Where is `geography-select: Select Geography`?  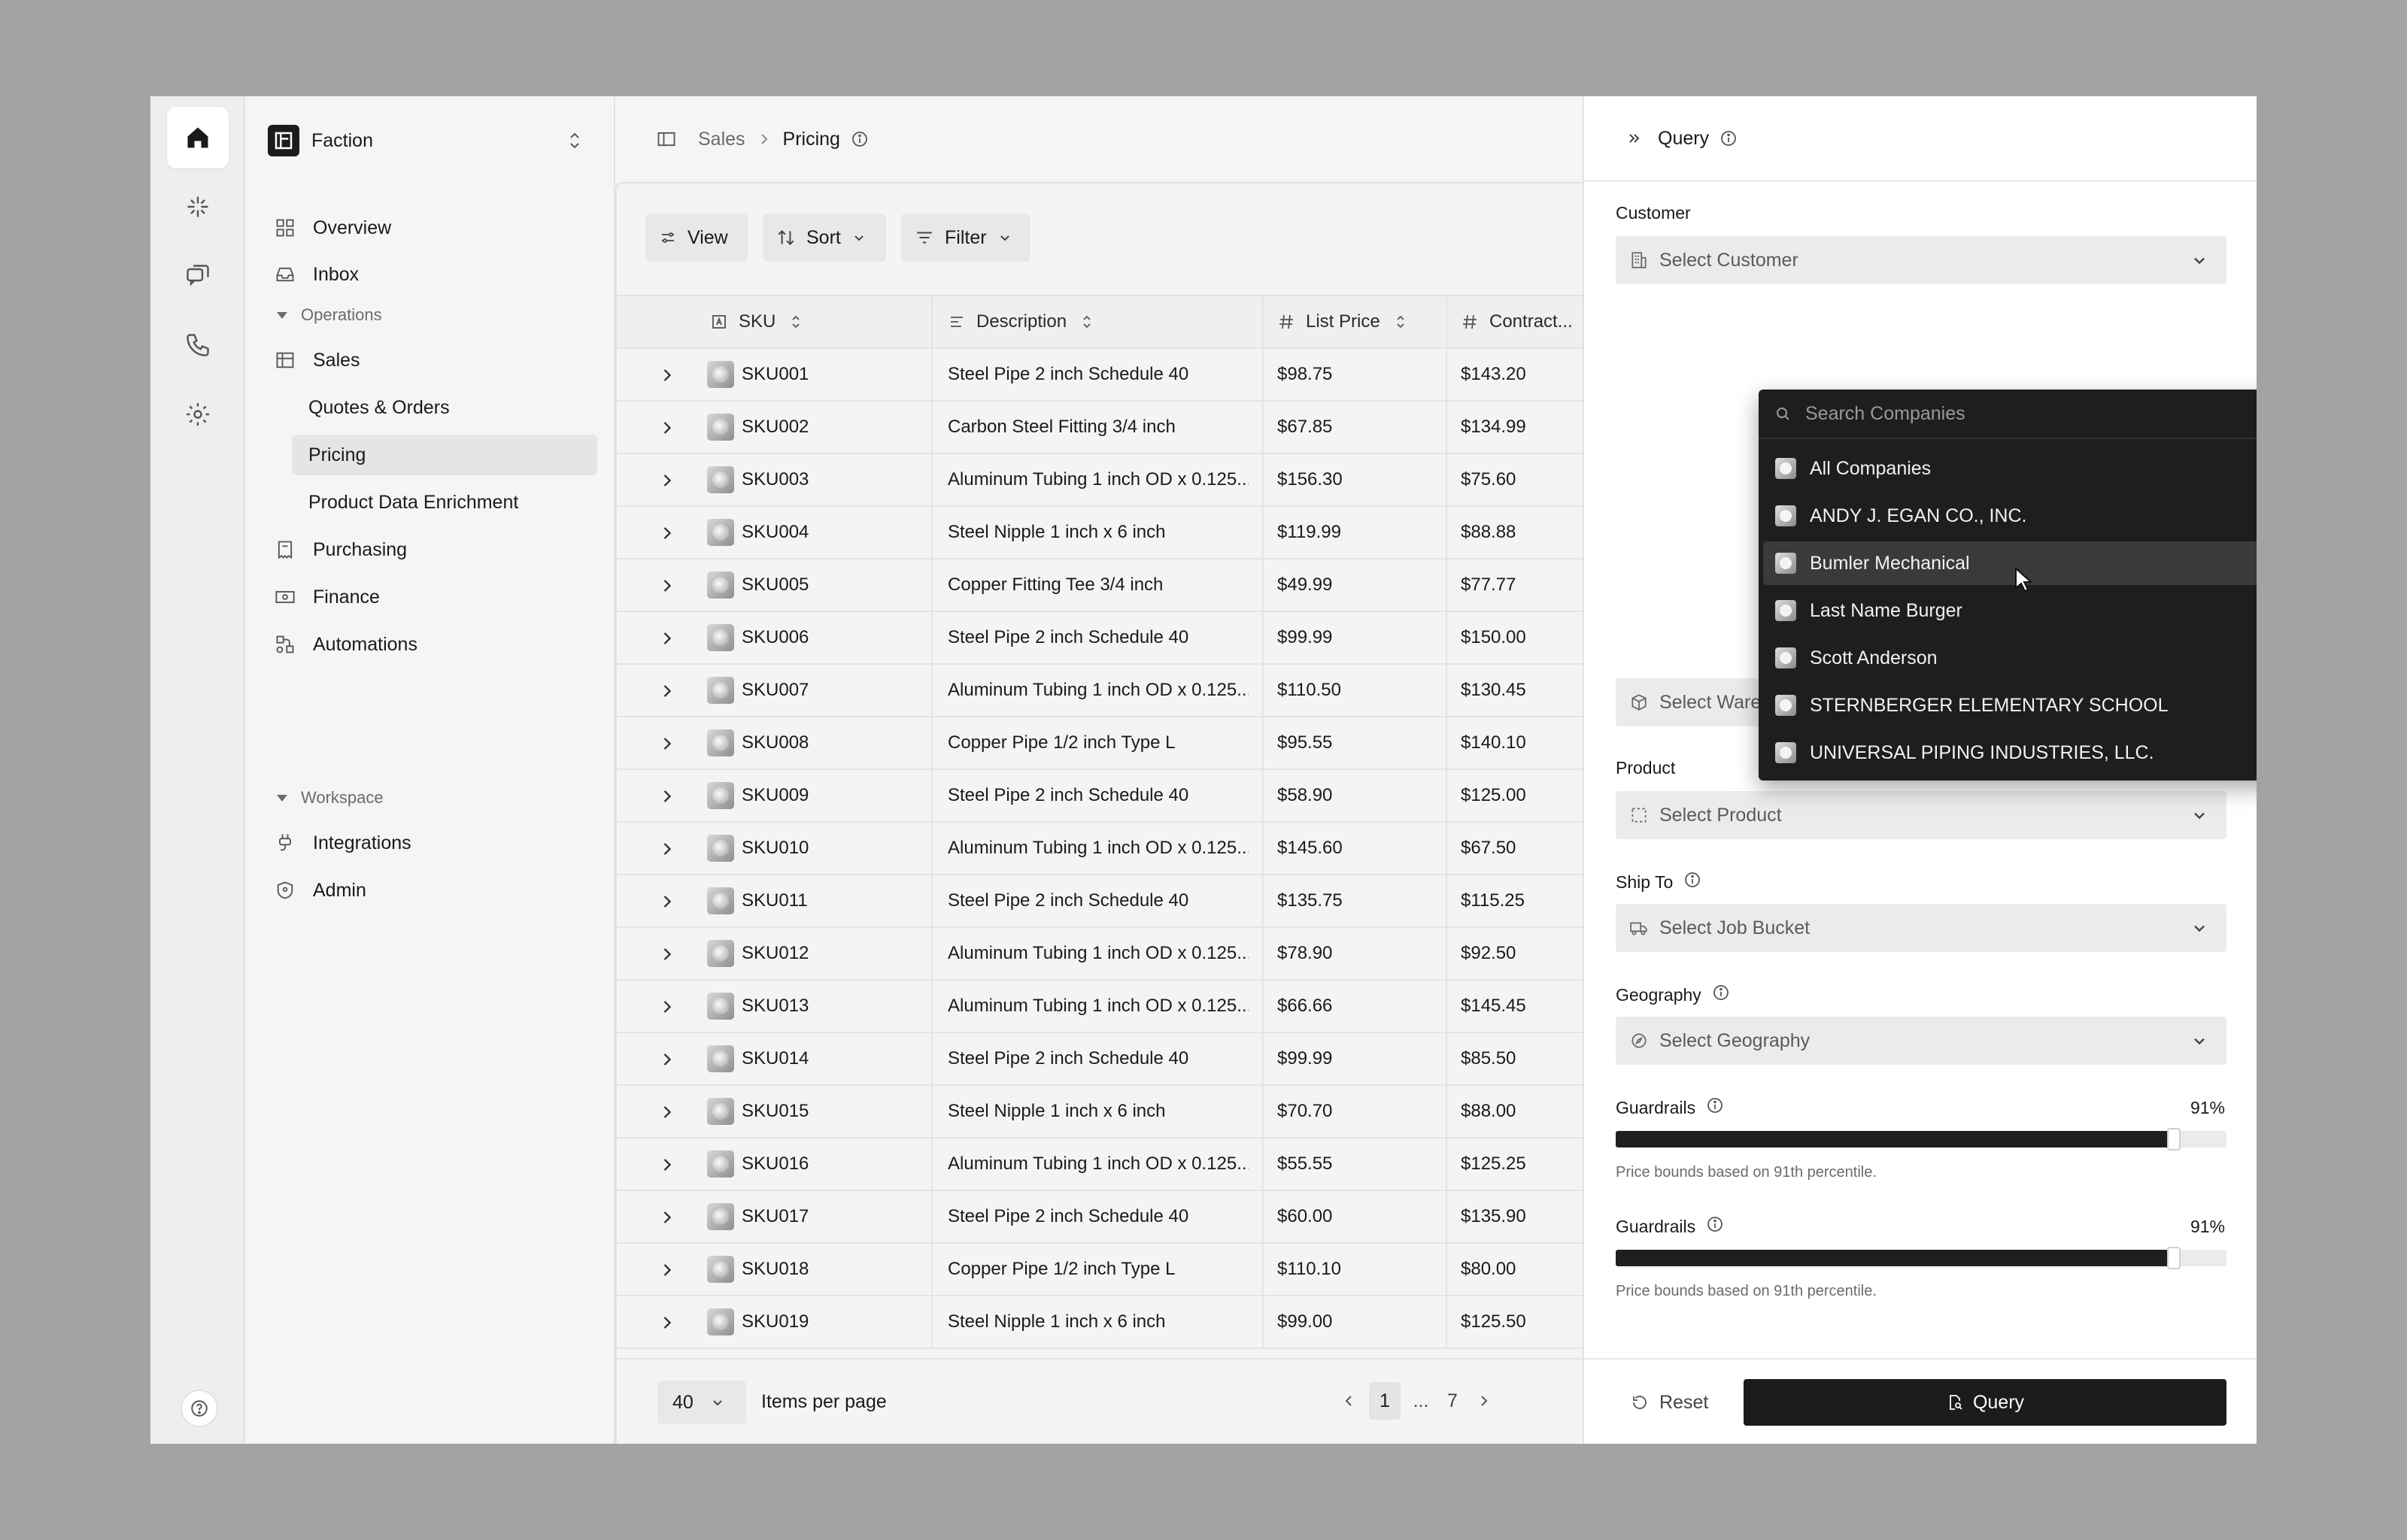 geography-select: Select Geography is located at coordinates (1921, 1041).